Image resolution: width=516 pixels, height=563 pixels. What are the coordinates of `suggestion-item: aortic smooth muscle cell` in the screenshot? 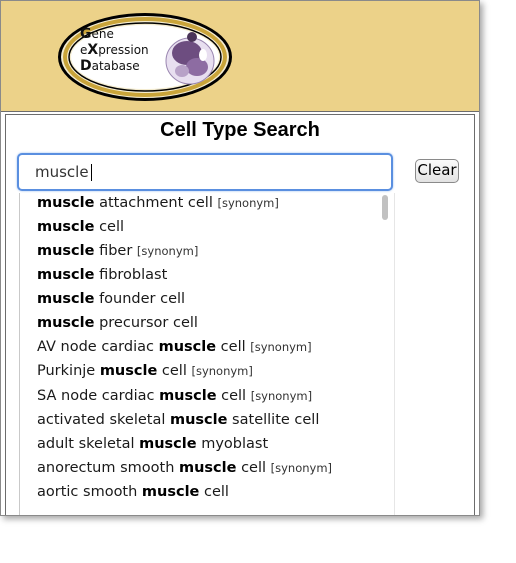 It's located at (133, 492).